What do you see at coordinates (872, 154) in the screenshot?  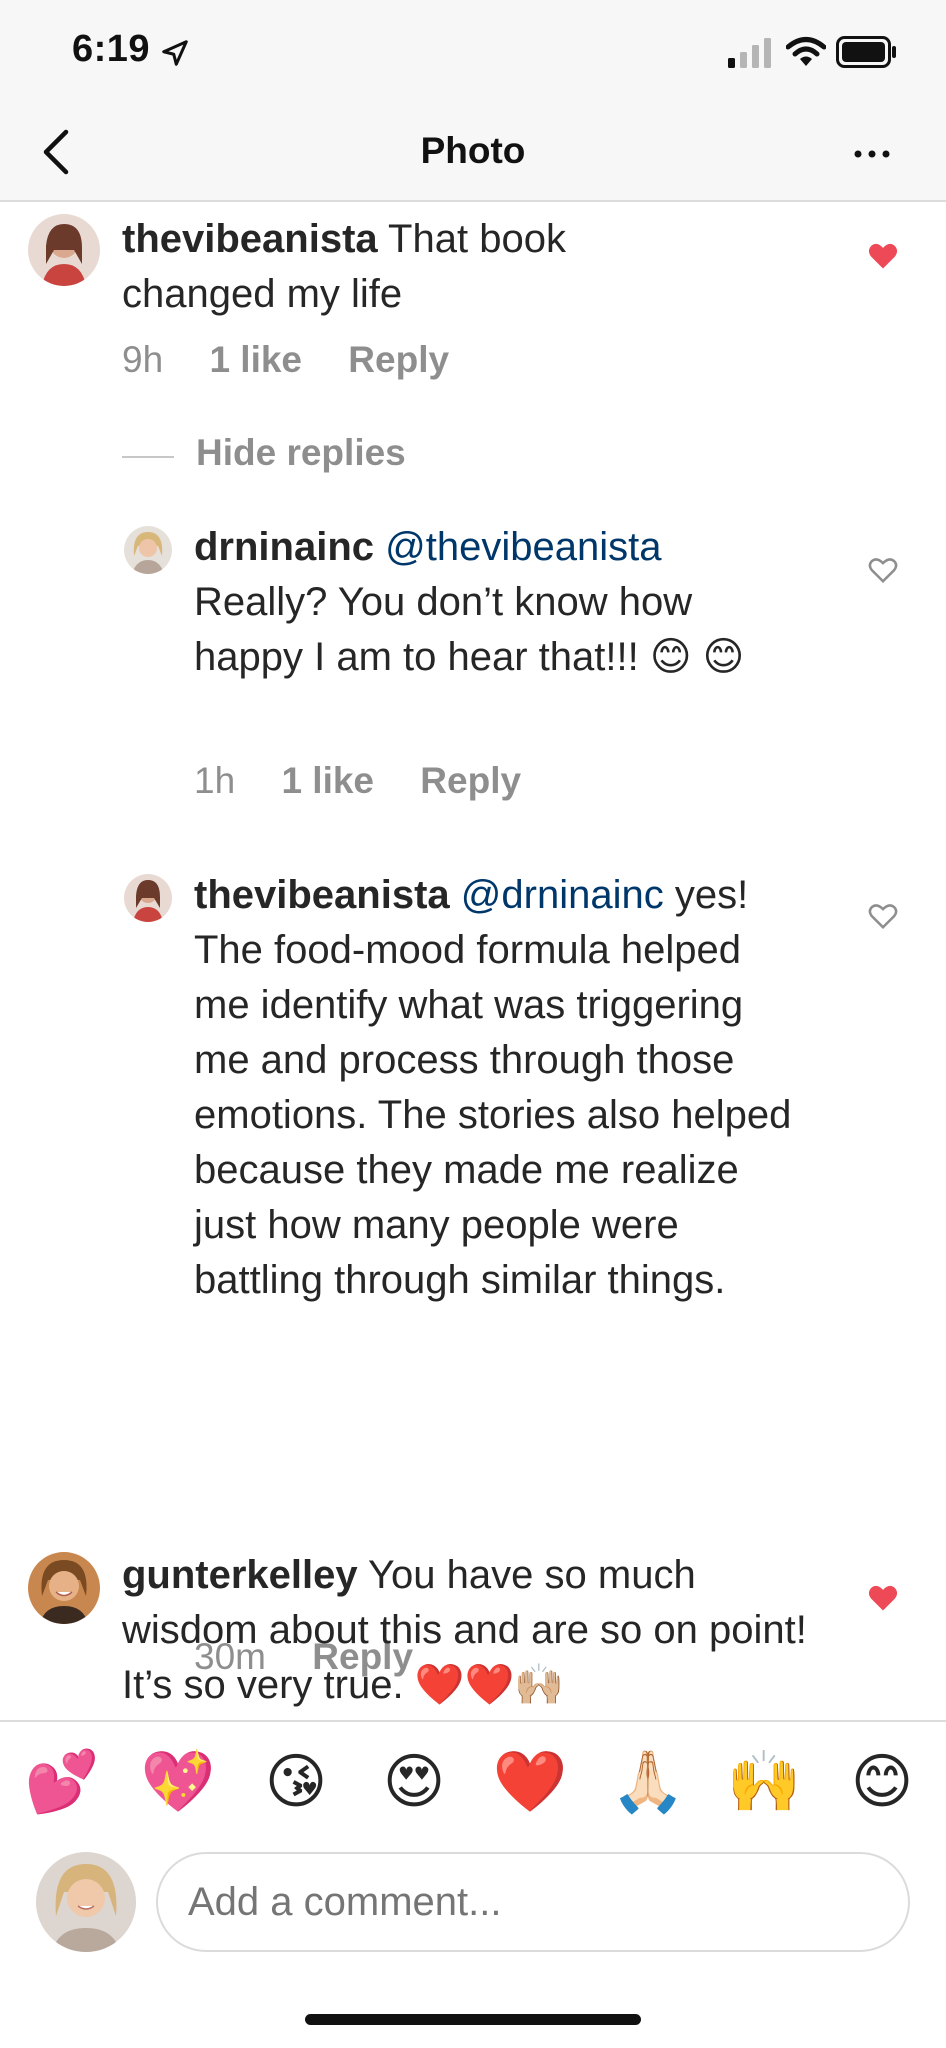 I see `more-options-icon` at bounding box center [872, 154].